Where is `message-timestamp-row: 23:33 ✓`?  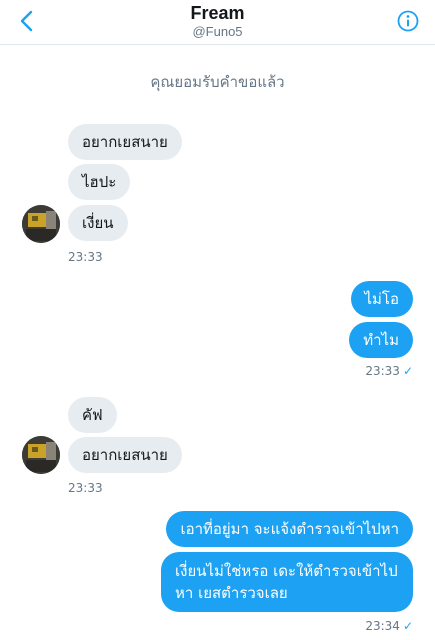 message-timestamp-row: 23:33 ✓ is located at coordinates (389, 371).